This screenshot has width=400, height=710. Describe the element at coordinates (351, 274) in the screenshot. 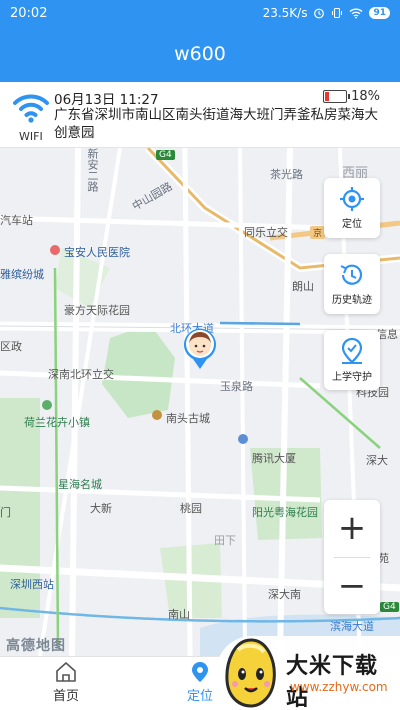

I see `history-icon` at that location.